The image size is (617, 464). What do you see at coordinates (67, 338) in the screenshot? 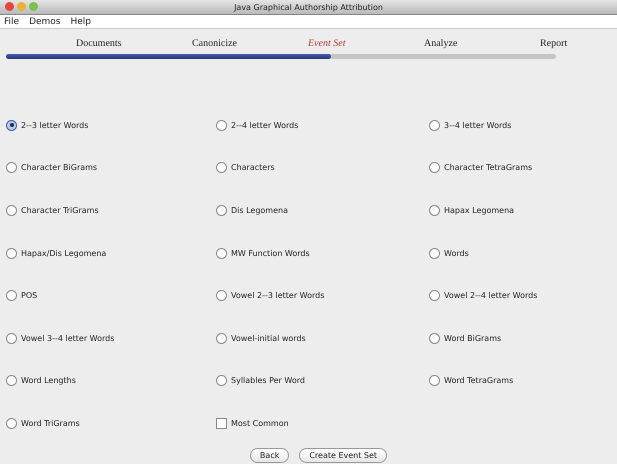
I see `option-label: Vowel 3--4 letter Words` at bounding box center [67, 338].